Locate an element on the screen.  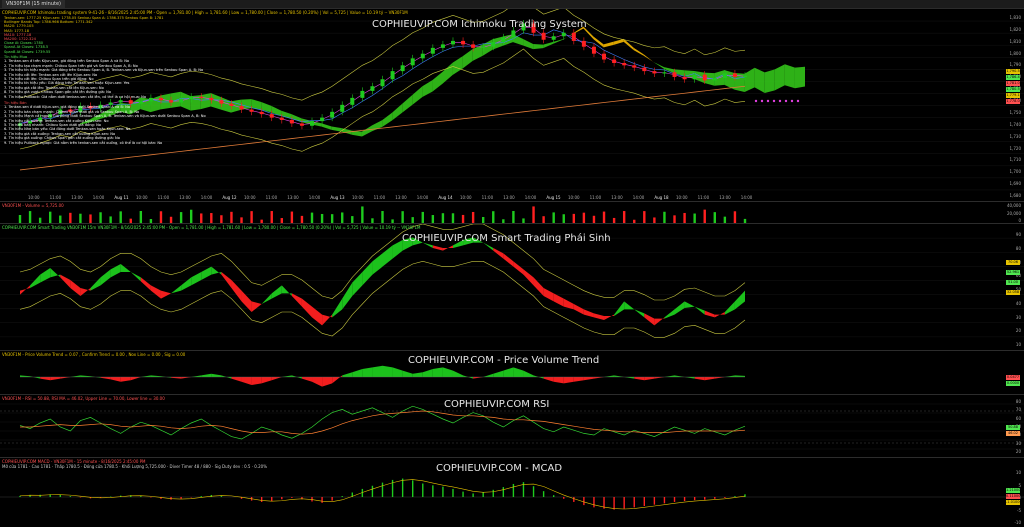
y-tick-label: 70 is located at coordinates (1018, 410).